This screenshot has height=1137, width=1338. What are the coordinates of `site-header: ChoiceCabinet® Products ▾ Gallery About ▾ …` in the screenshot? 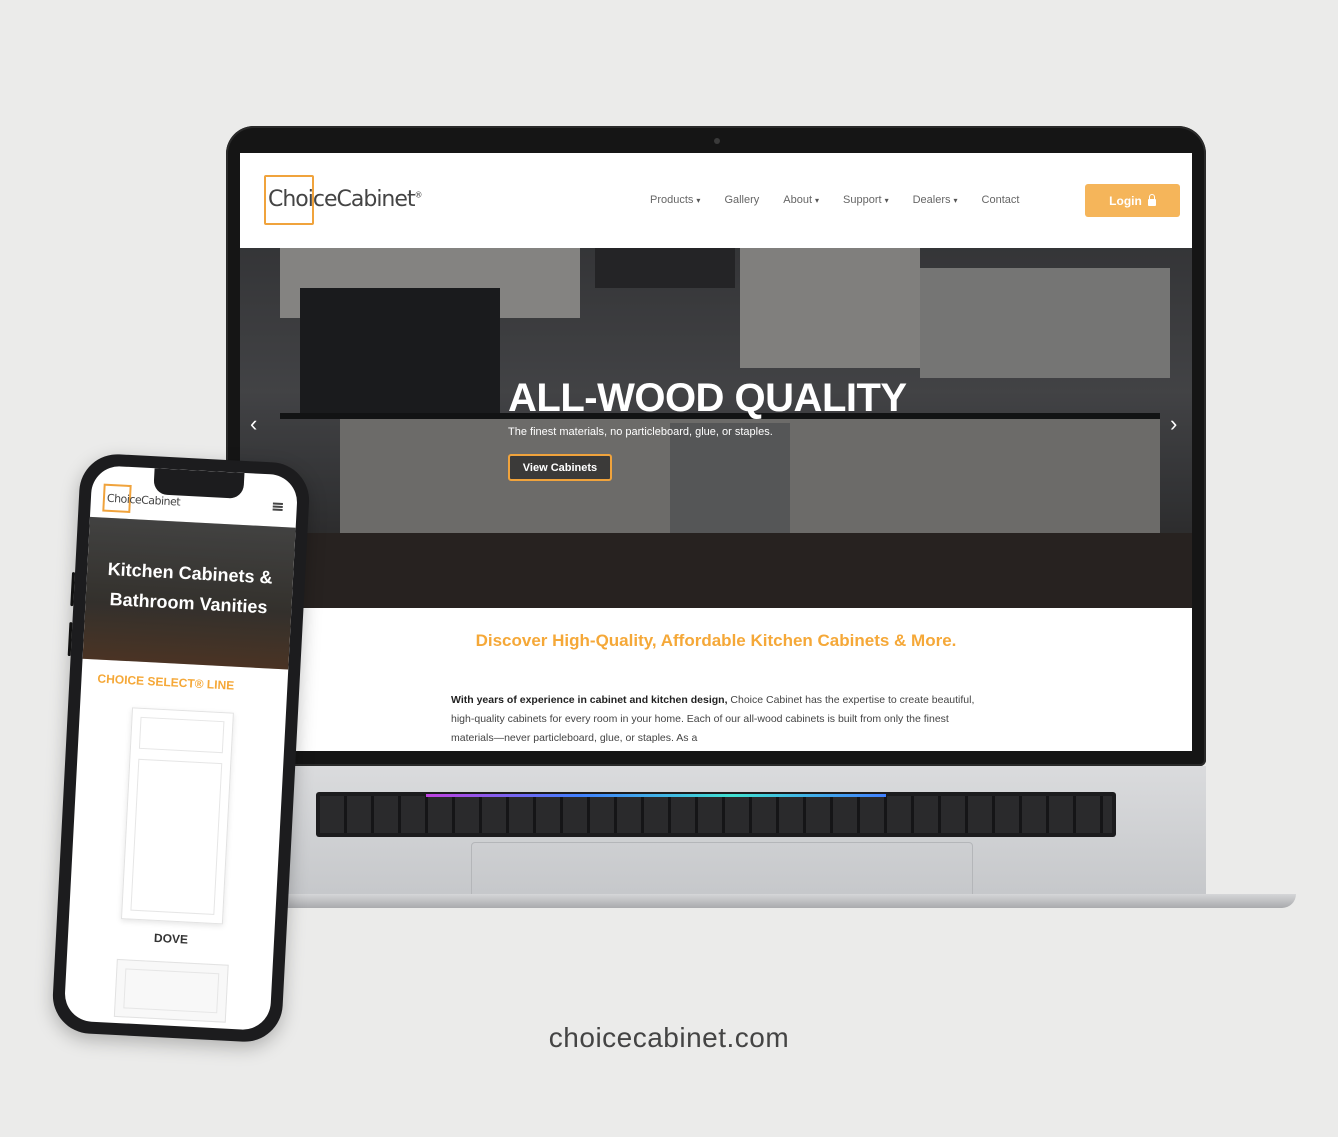 It's located at (716, 200).